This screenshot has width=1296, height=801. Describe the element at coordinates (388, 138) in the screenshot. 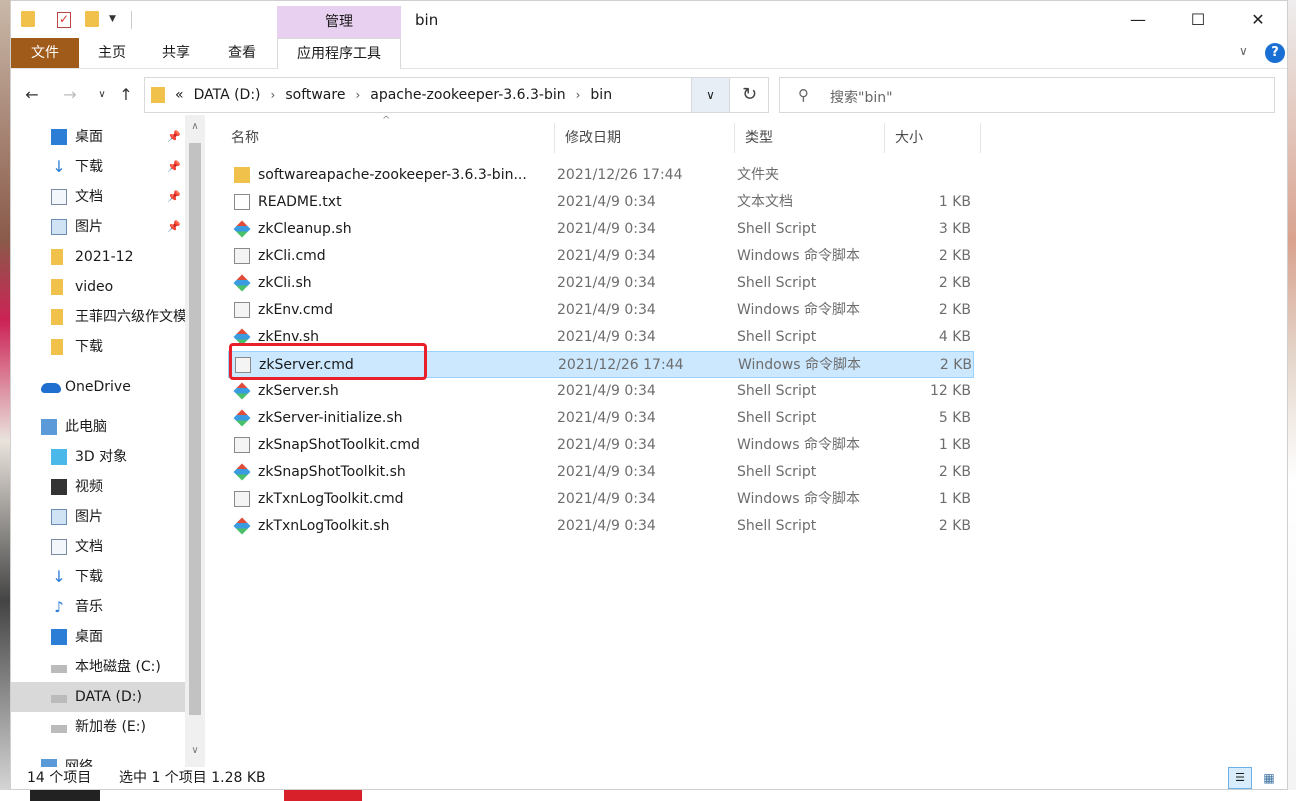

I see `column-header-name: 名称` at that location.